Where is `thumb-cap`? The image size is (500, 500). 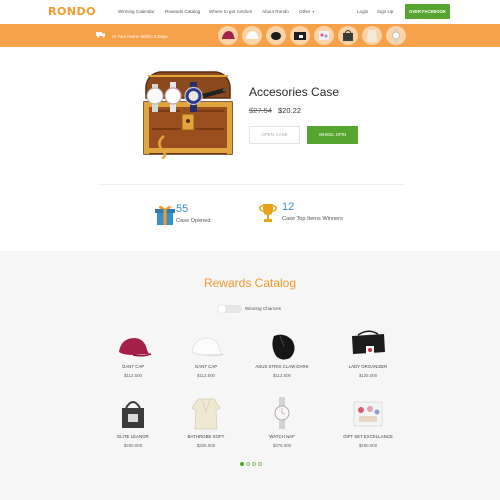
thumb-cap is located at coordinates (228, 35).